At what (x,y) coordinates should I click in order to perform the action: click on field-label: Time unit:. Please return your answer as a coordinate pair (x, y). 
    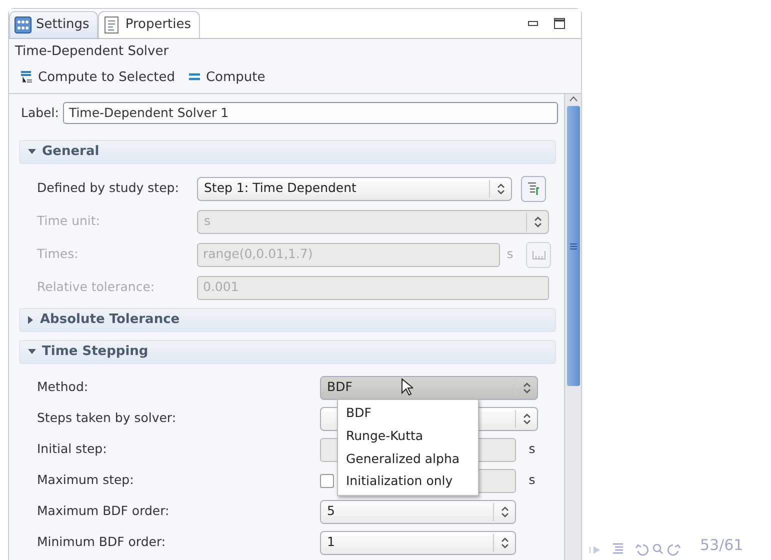
    Looking at the image, I should click on (69, 221).